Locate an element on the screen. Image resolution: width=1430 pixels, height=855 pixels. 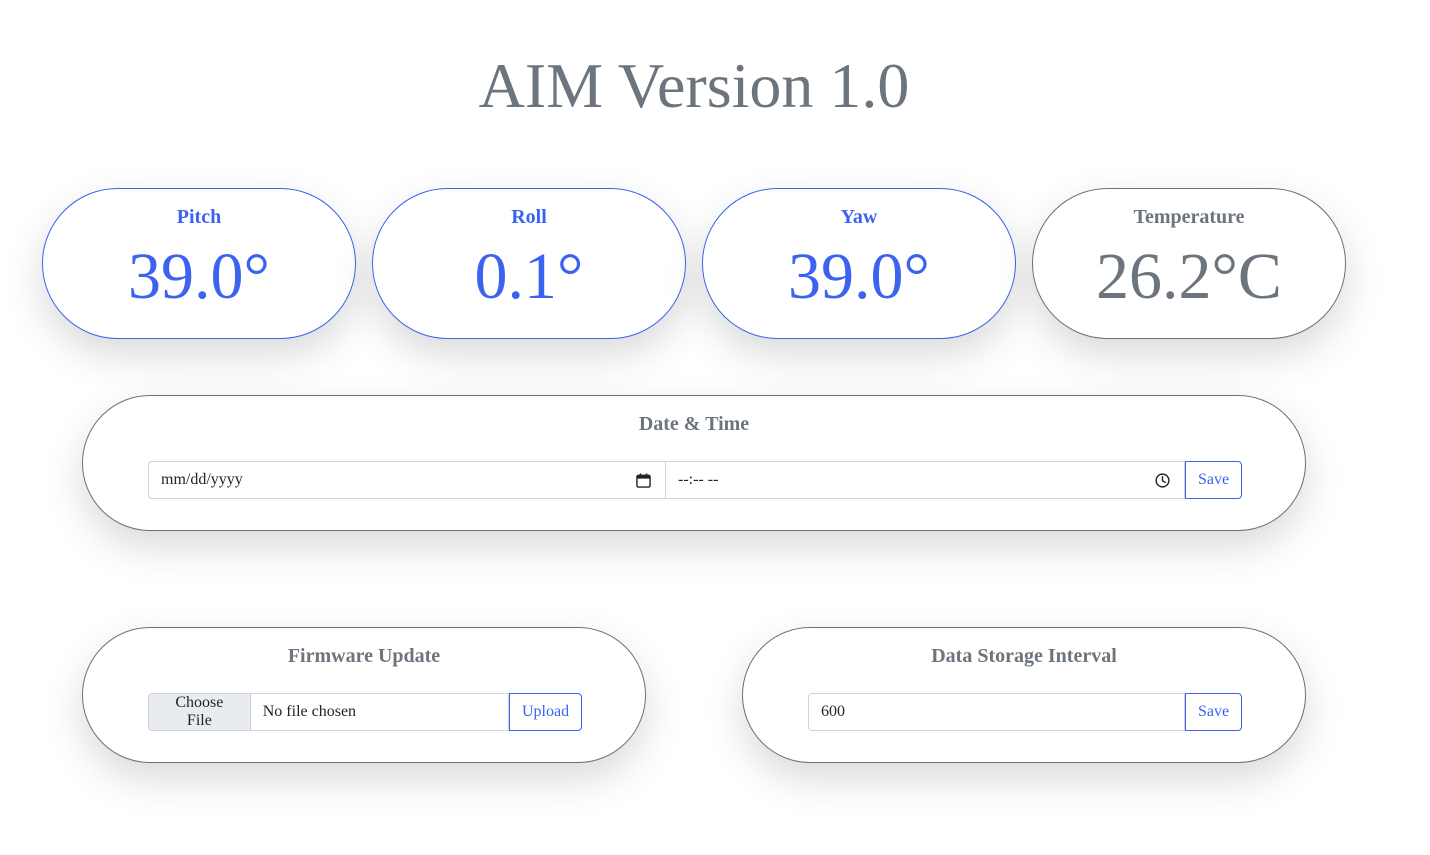
firmware-input-group: Choose File No file chosen Upload is located at coordinates (365, 712).